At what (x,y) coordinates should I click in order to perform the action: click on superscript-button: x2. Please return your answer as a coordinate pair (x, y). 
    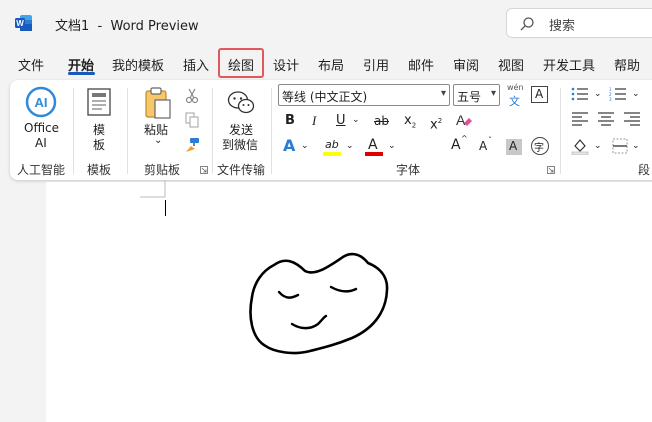
    Looking at the image, I should click on (436, 123).